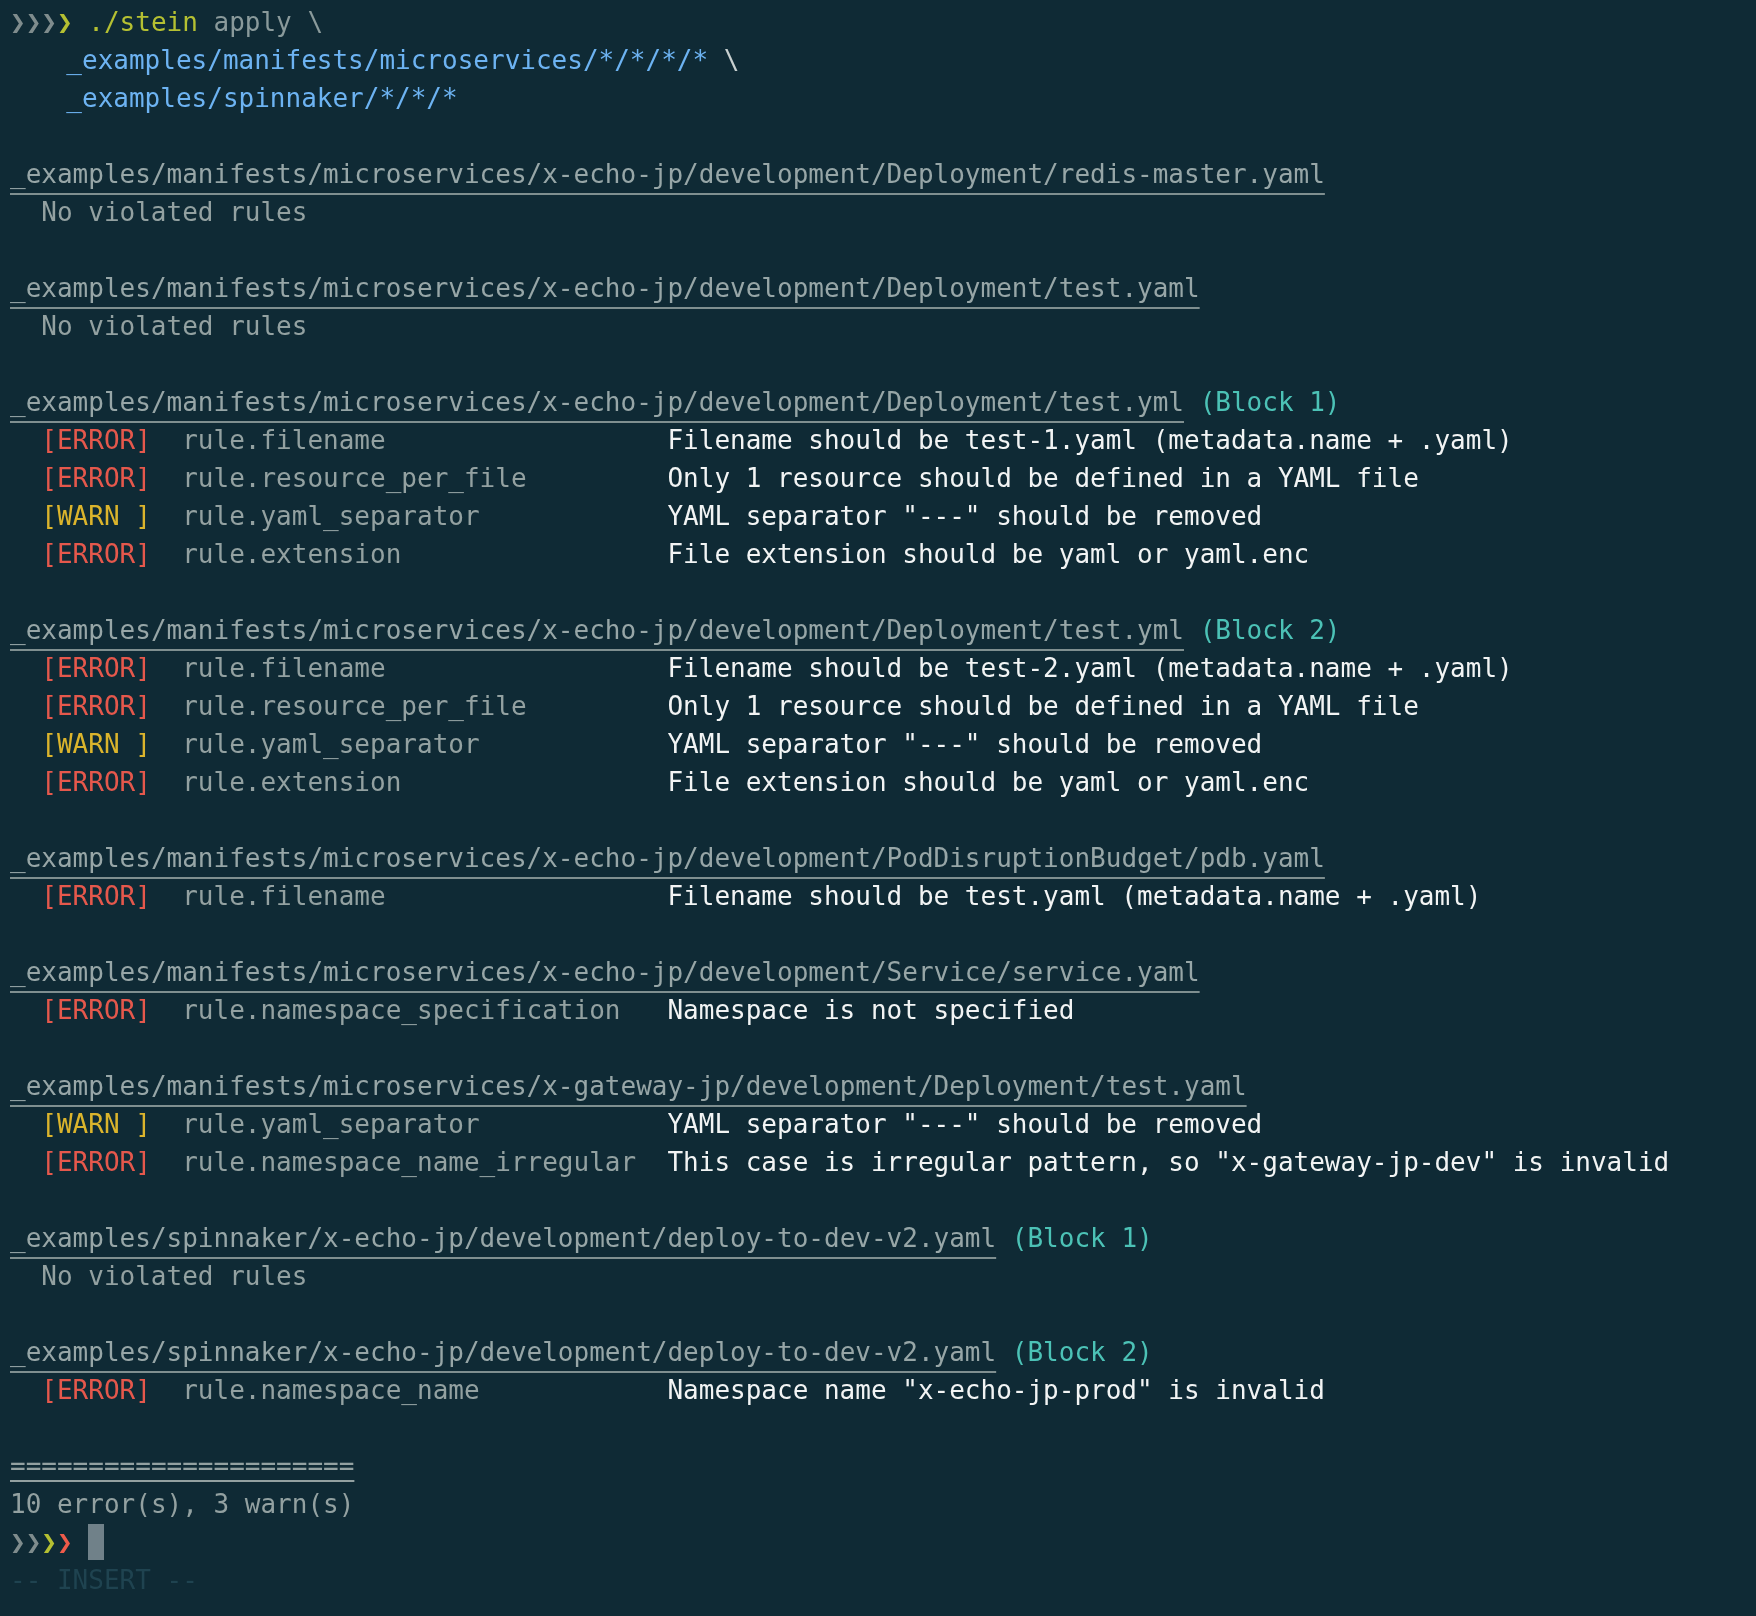  I want to click on file-path: _examples/manifests/microservices/x-echo-jp/development/Deployment/test.yaml, so click(605, 288).